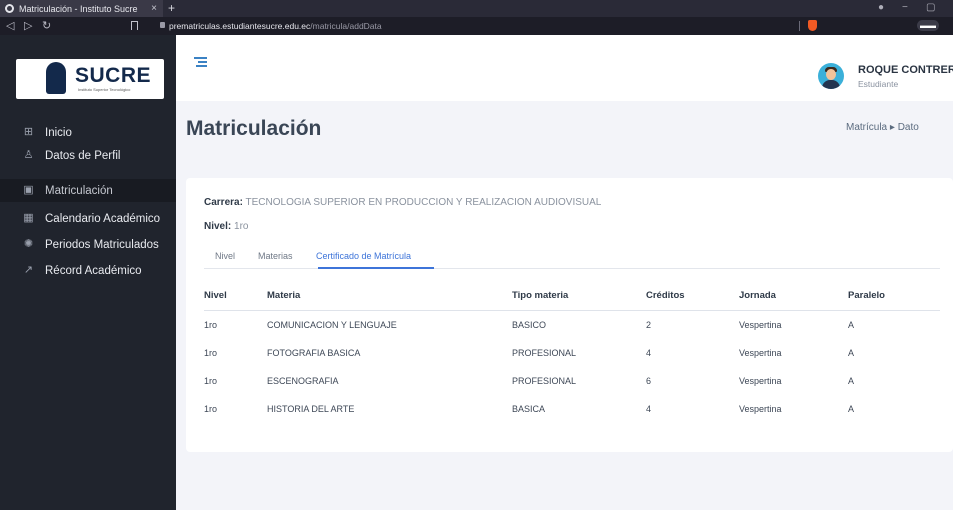  I want to click on reload-icon: ↻, so click(46, 25).